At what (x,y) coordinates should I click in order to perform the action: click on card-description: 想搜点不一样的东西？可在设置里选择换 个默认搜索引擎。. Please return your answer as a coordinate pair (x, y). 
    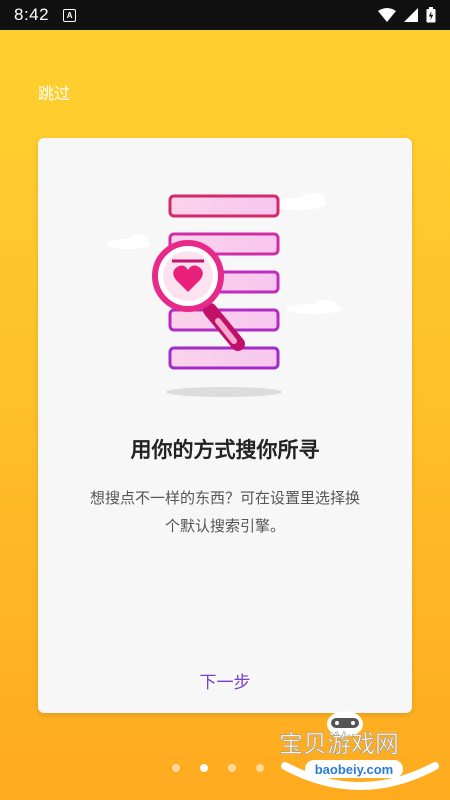
    Looking at the image, I should click on (225, 512).